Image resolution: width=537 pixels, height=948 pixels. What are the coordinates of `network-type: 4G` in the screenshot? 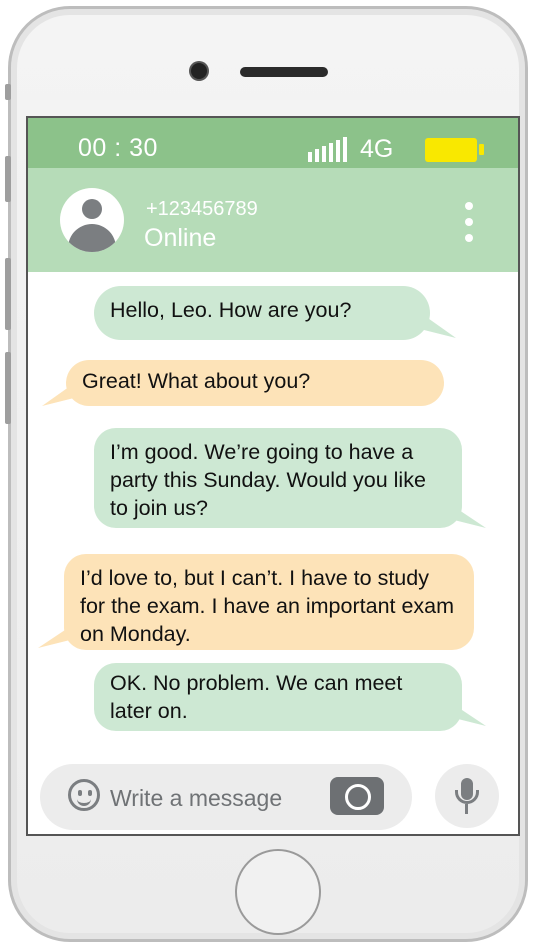 It's located at (377, 149).